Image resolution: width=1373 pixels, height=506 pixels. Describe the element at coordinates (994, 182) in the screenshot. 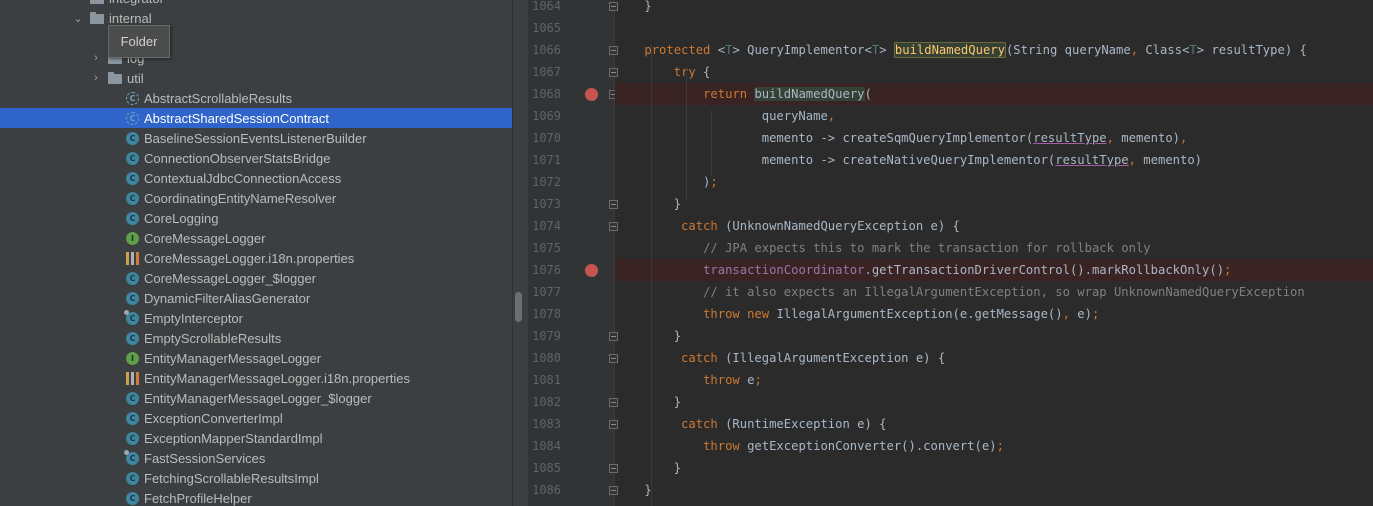

I see `code-line: );` at that location.